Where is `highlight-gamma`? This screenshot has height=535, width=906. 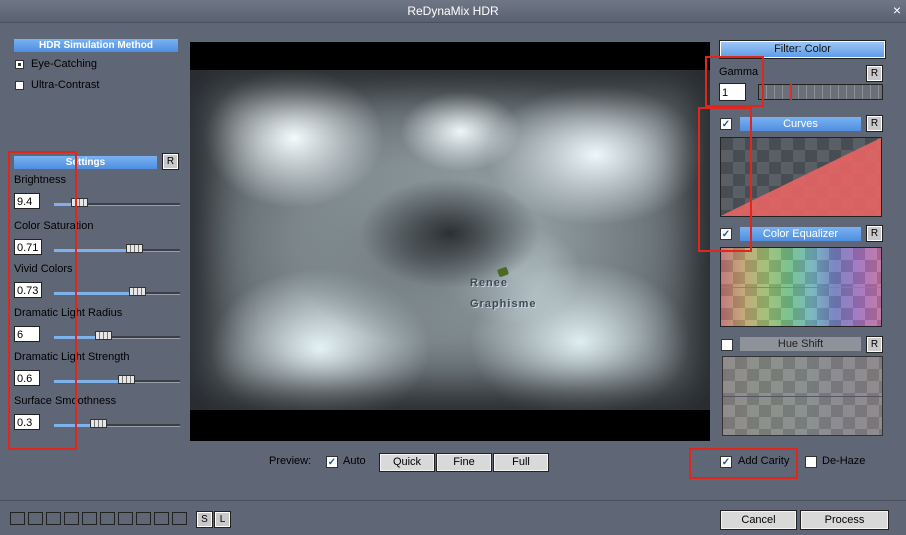 highlight-gamma is located at coordinates (734, 81).